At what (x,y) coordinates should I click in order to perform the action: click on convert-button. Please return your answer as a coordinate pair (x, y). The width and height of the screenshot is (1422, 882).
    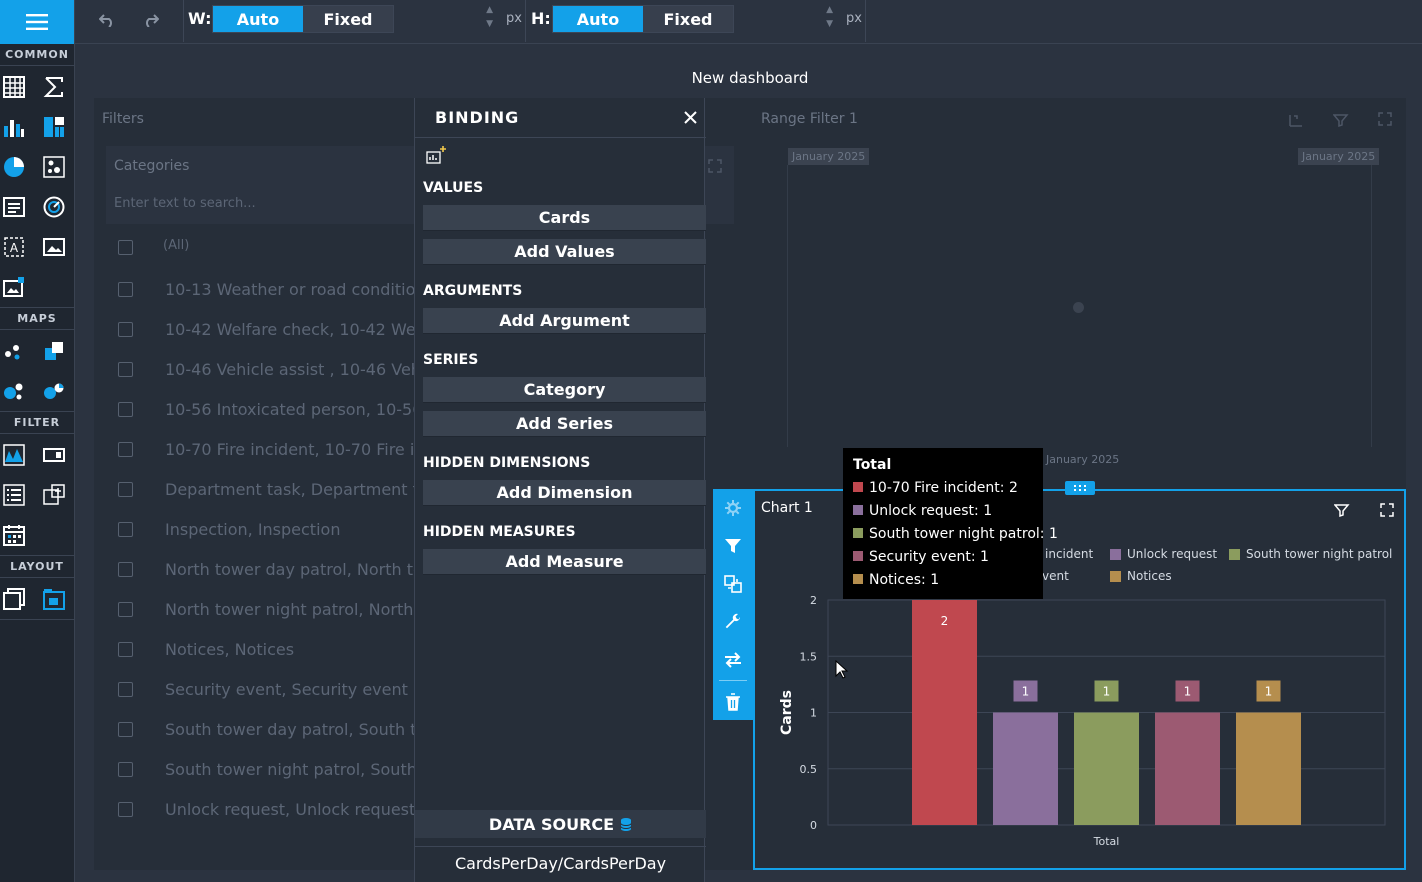
    Looking at the image, I should click on (733, 660).